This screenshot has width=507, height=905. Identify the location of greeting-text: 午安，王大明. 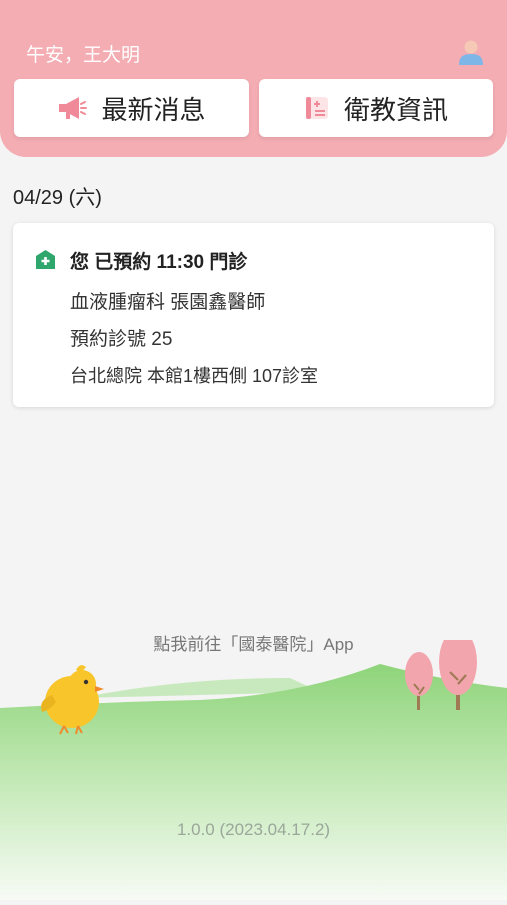
(83, 55).